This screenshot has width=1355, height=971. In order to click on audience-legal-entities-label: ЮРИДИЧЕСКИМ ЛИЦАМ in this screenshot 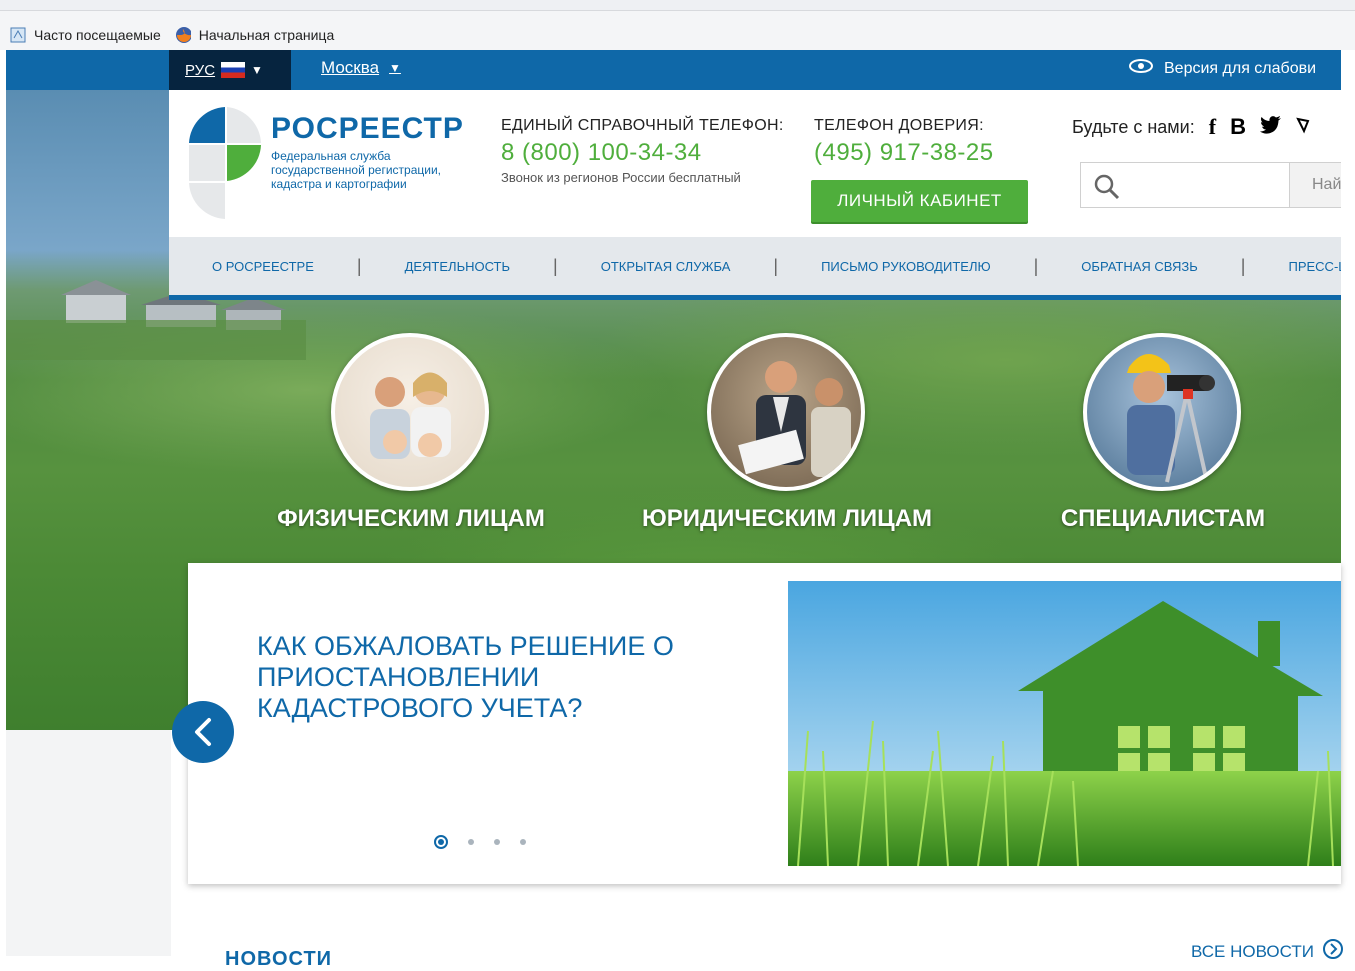, I will do `click(787, 519)`.